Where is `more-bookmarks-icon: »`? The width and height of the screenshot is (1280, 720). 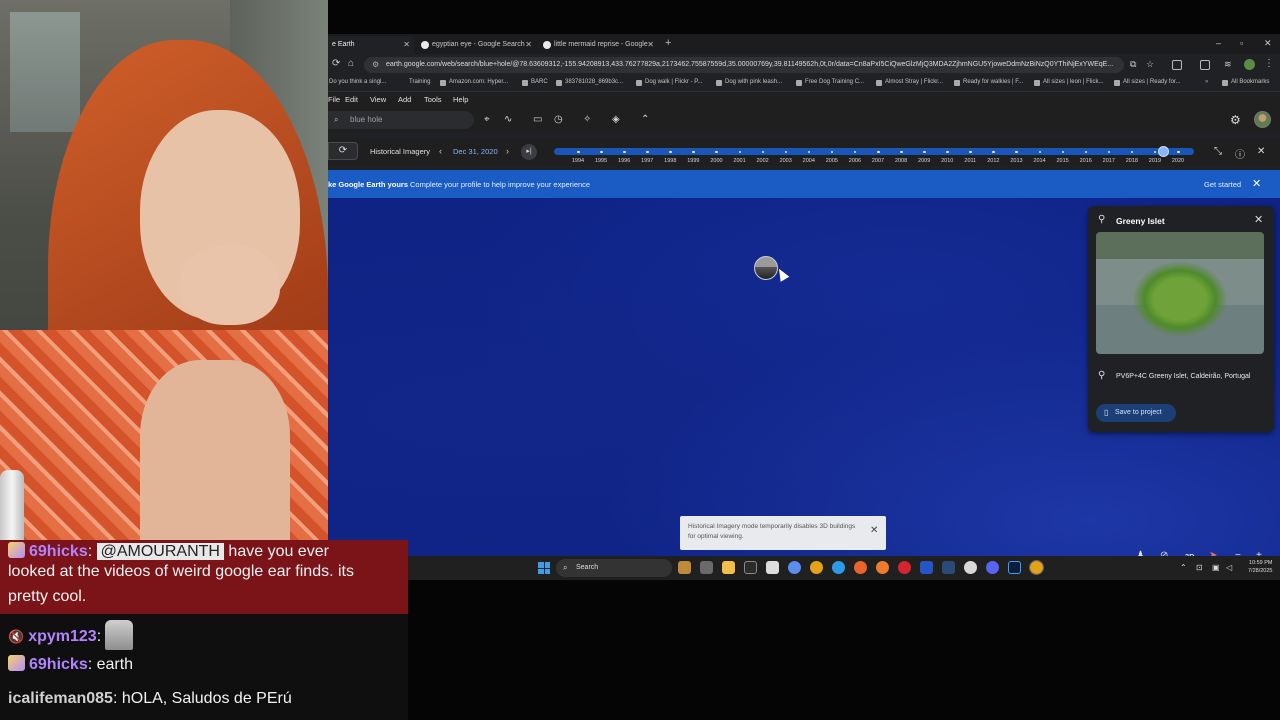
more-bookmarks-icon: » is located at coordinates (1202, 82).